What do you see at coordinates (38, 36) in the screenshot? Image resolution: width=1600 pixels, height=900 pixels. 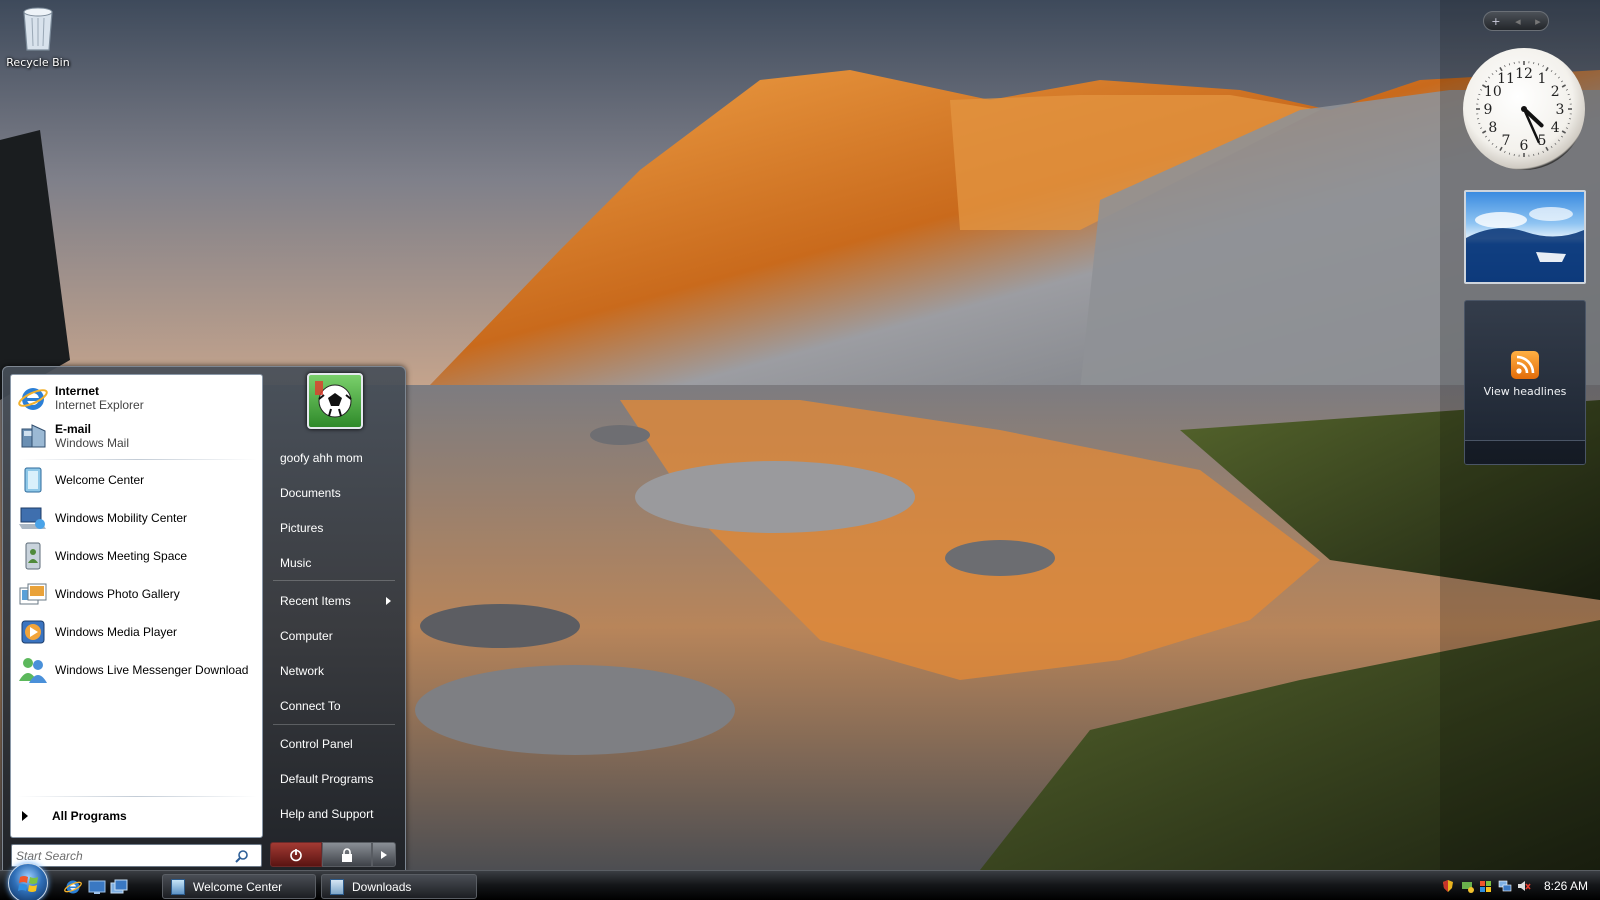 I see `recycle-bin: Recycle Bin` at bounding box center [38, 36].